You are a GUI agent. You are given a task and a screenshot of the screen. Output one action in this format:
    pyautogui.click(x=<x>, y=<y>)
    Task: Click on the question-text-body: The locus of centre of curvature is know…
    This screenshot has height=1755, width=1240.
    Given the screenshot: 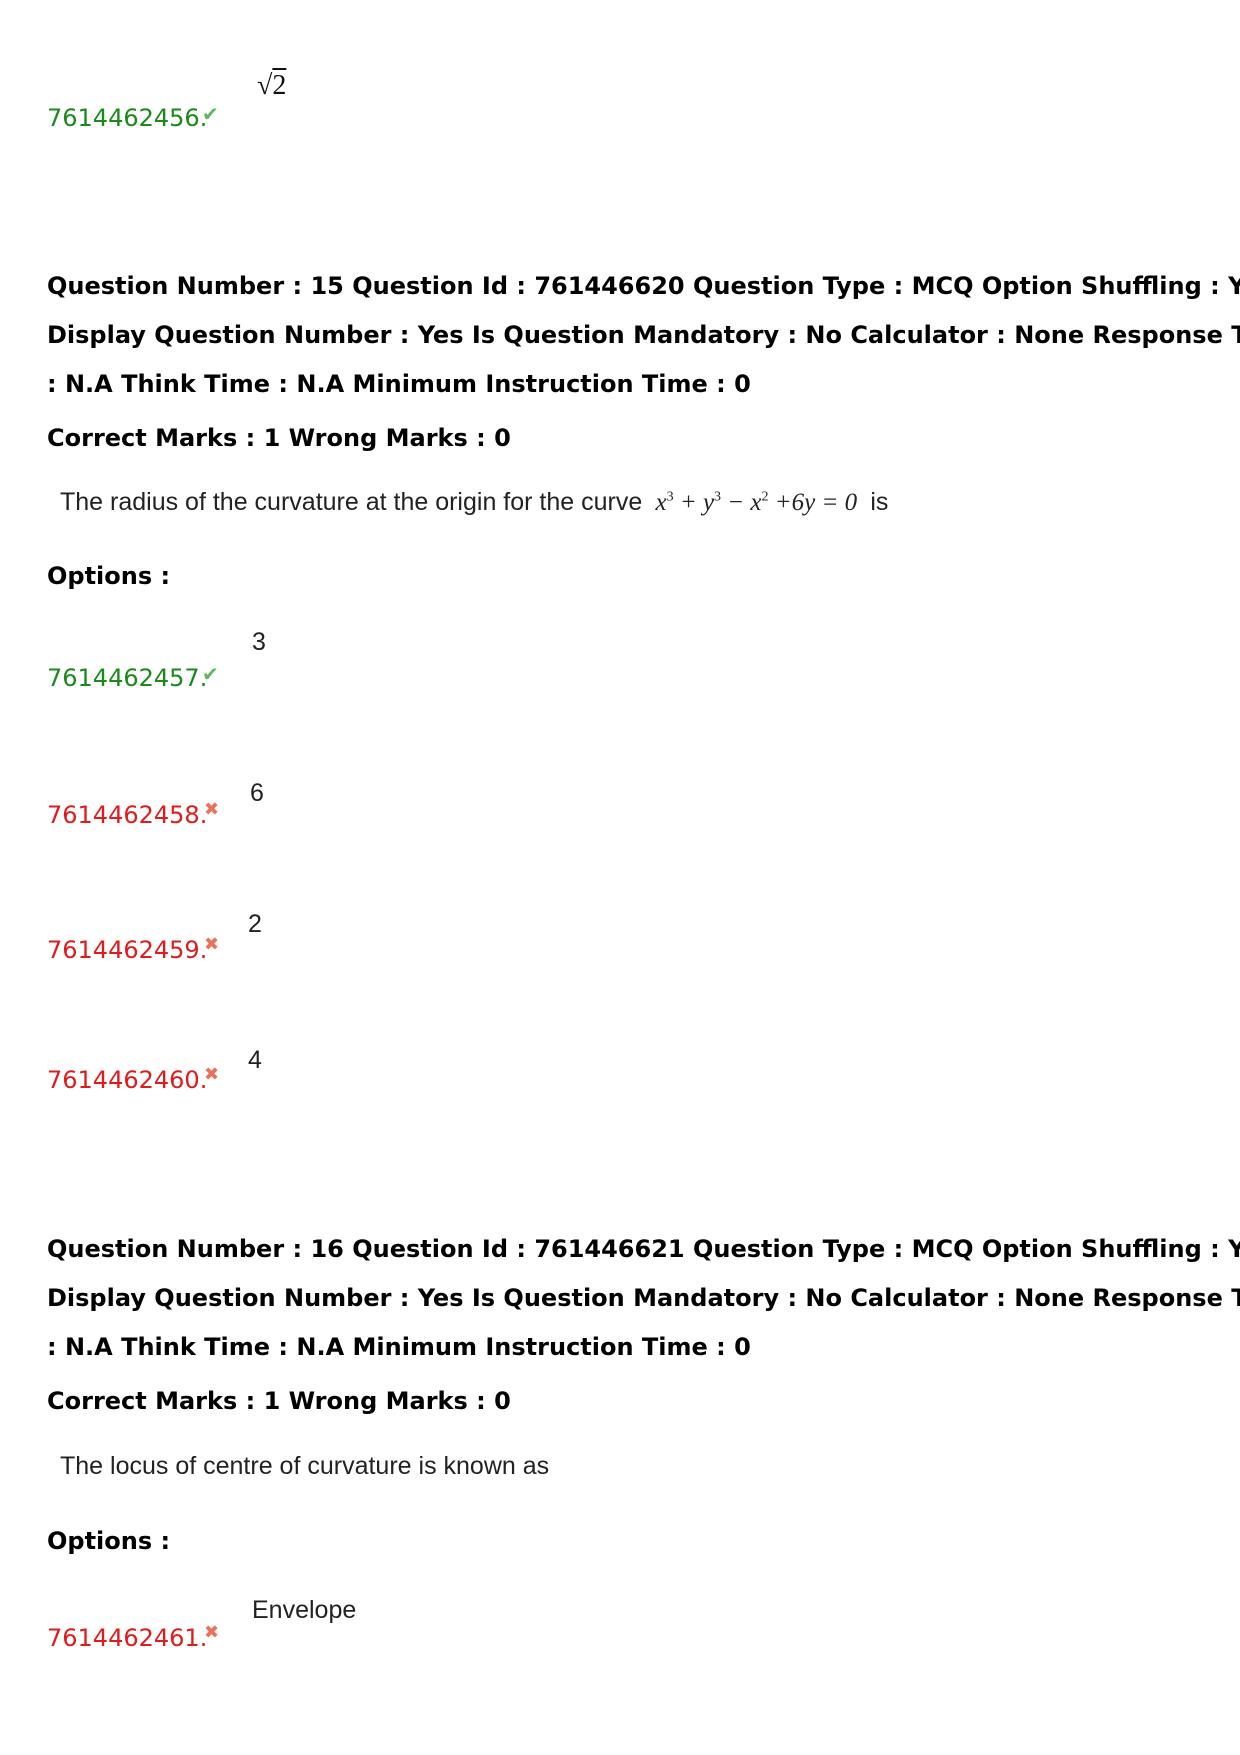 What is the action you would take?
    pyautogui.click(x=305, y=1466)
    